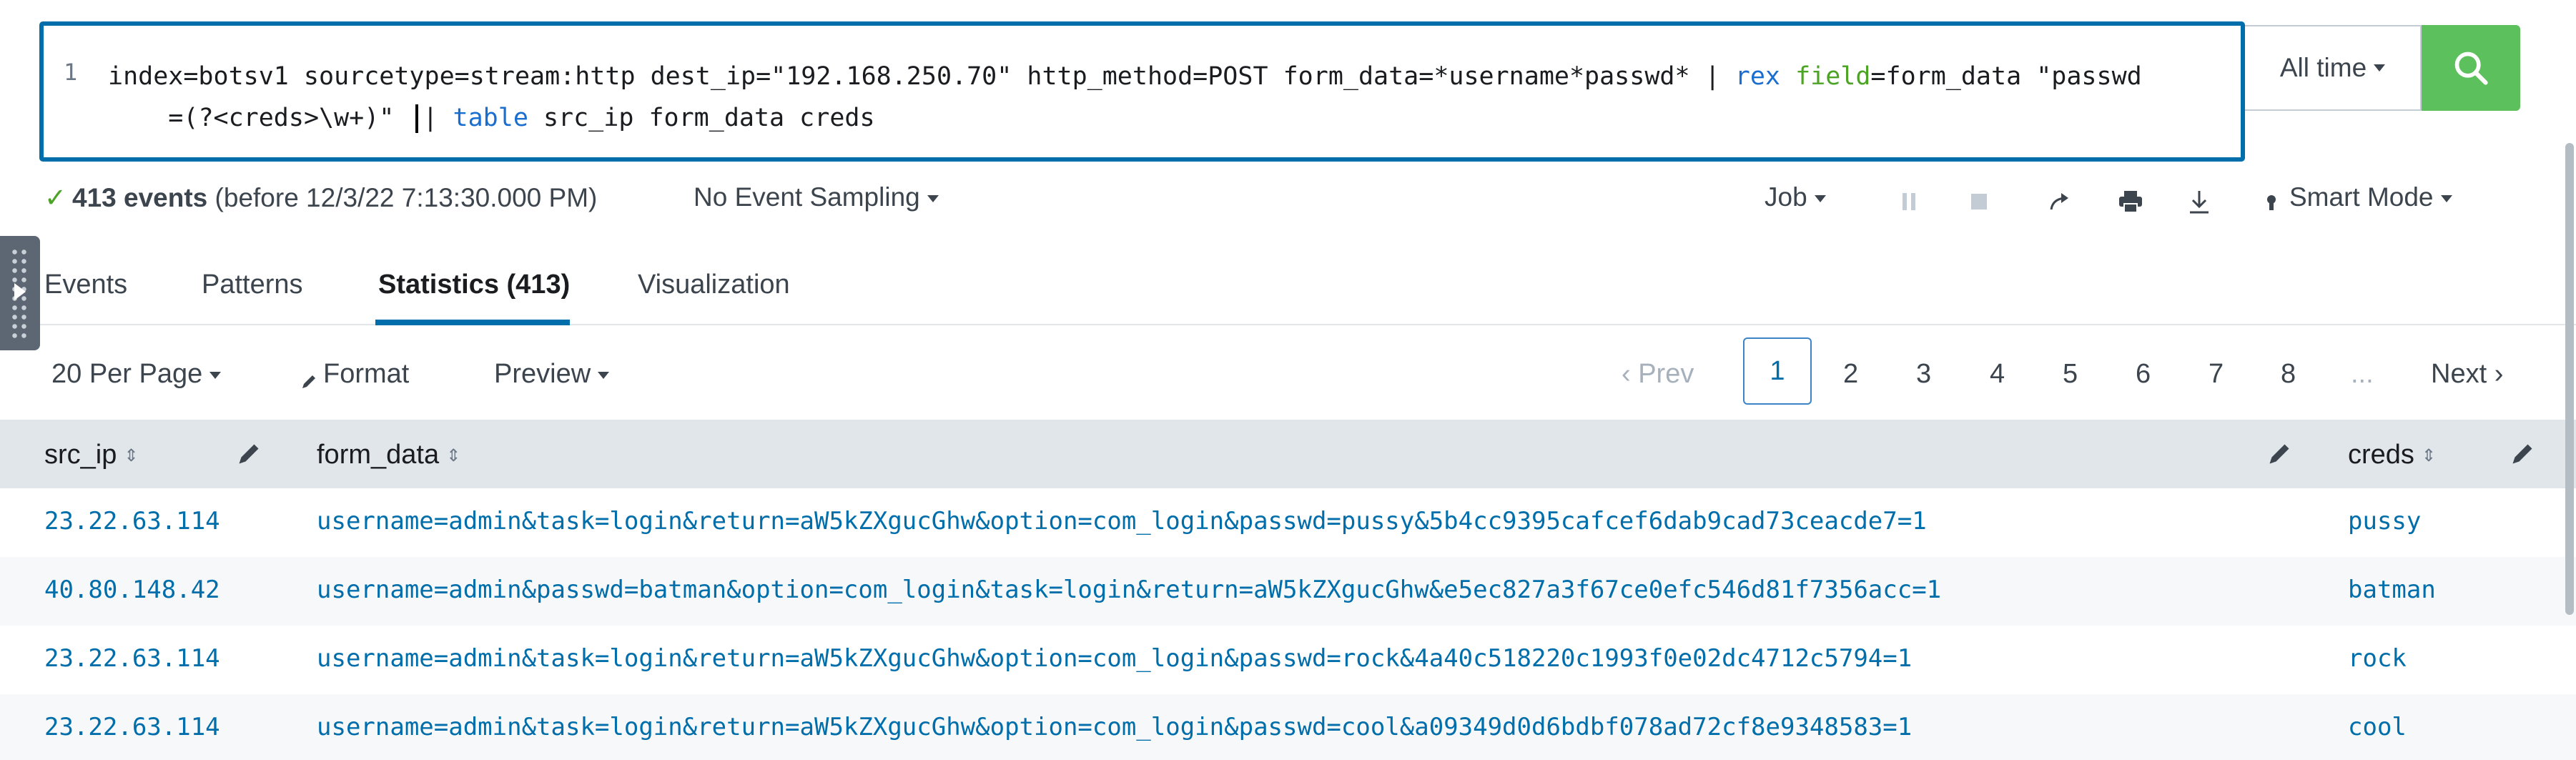 The width and height of the screenshot is (2576, 760). Describe the element at coordinates (132, 590) in the screenshot. I see `cell-src-ip: 40.80.148.42` at that location.